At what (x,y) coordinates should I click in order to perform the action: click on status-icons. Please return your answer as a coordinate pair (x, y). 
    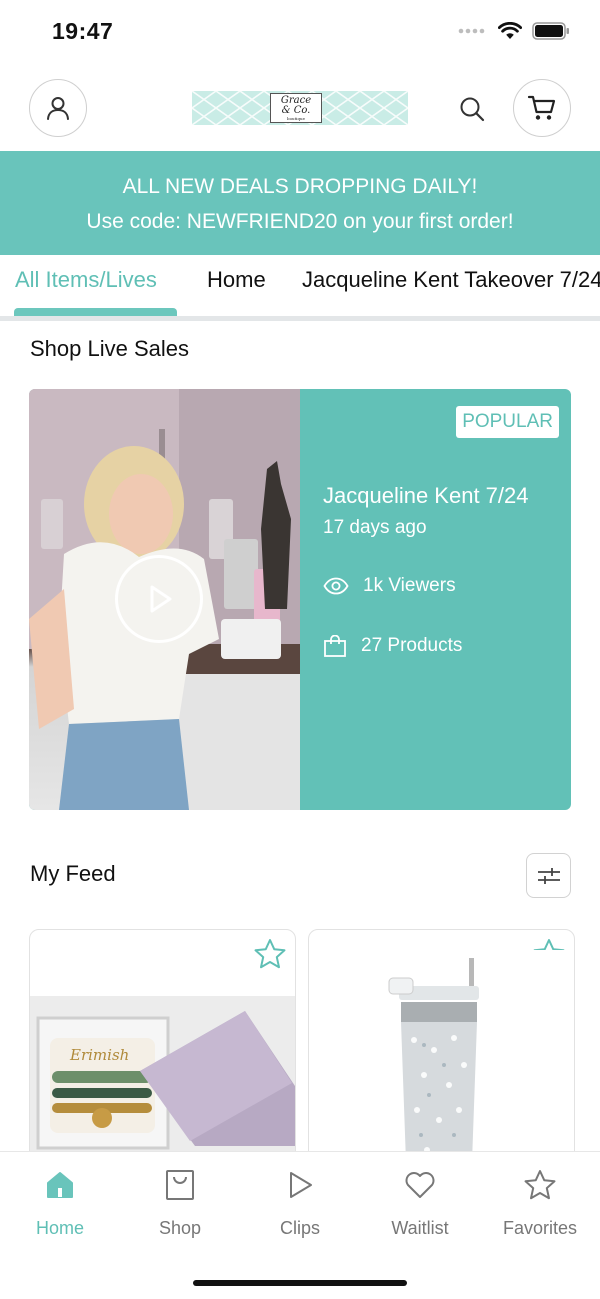
    Looking at the image, I should click on (514, 31).